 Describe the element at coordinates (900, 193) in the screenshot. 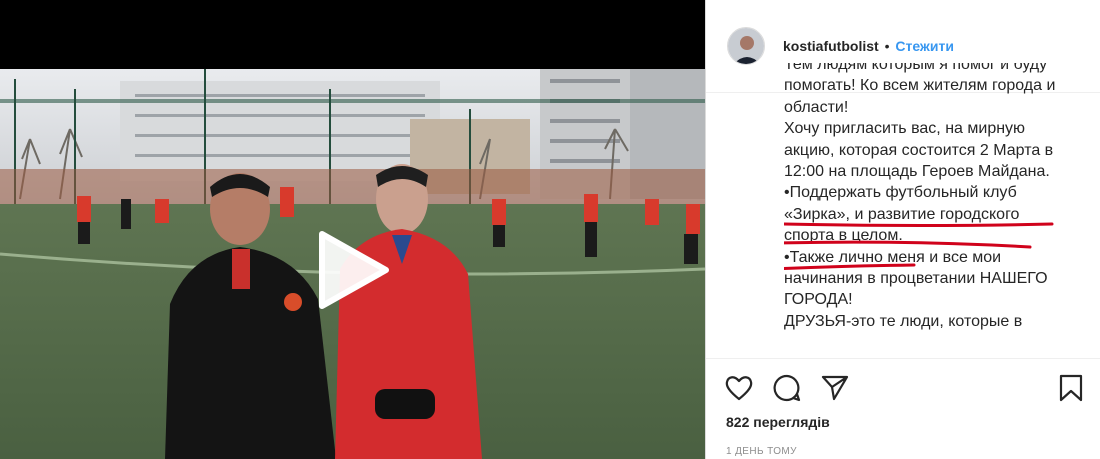

I see `caption-line: •Поддержать футбольный клуб` at that location.